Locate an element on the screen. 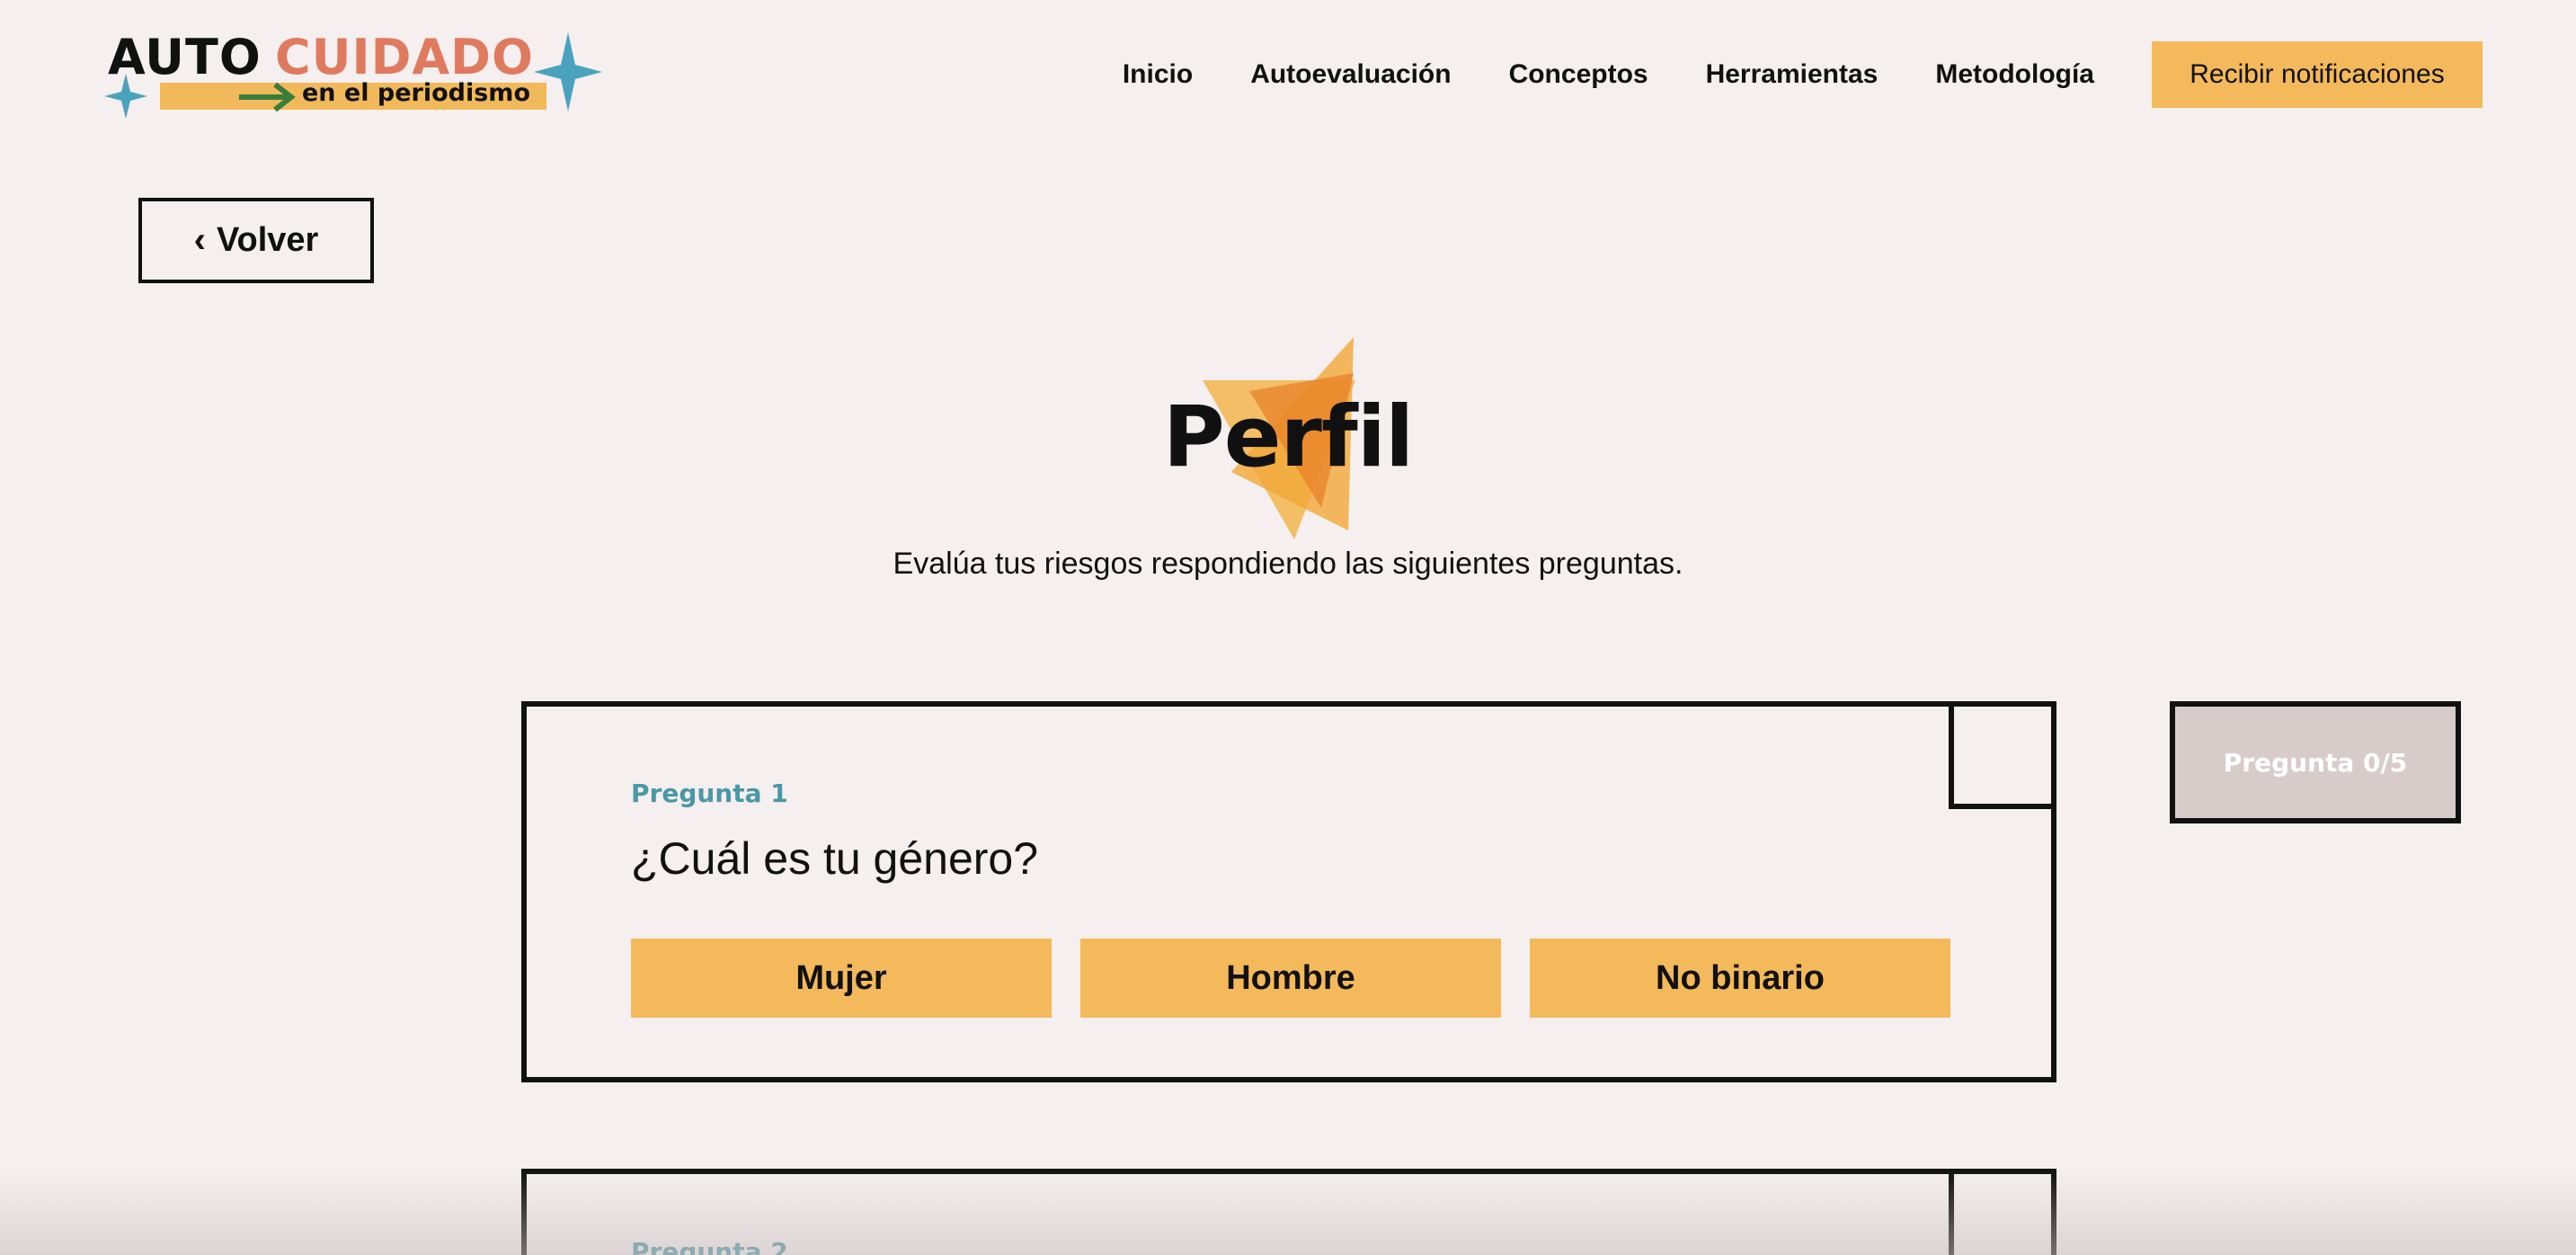 The width and height of the screenshot is (2576, 1255). chevron-left-icon: ‹ is located at coordinates (199, 240).